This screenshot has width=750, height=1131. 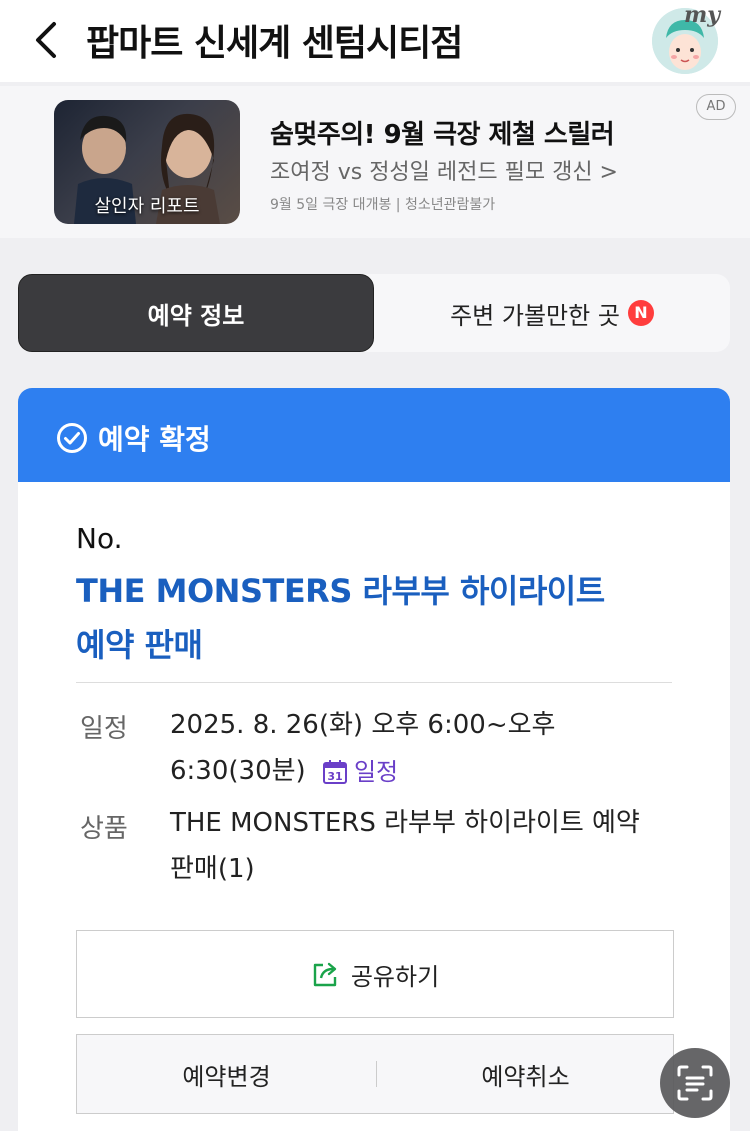 I want to click on tab-booking-info: 예약 정보, so click(x=196, y=313).